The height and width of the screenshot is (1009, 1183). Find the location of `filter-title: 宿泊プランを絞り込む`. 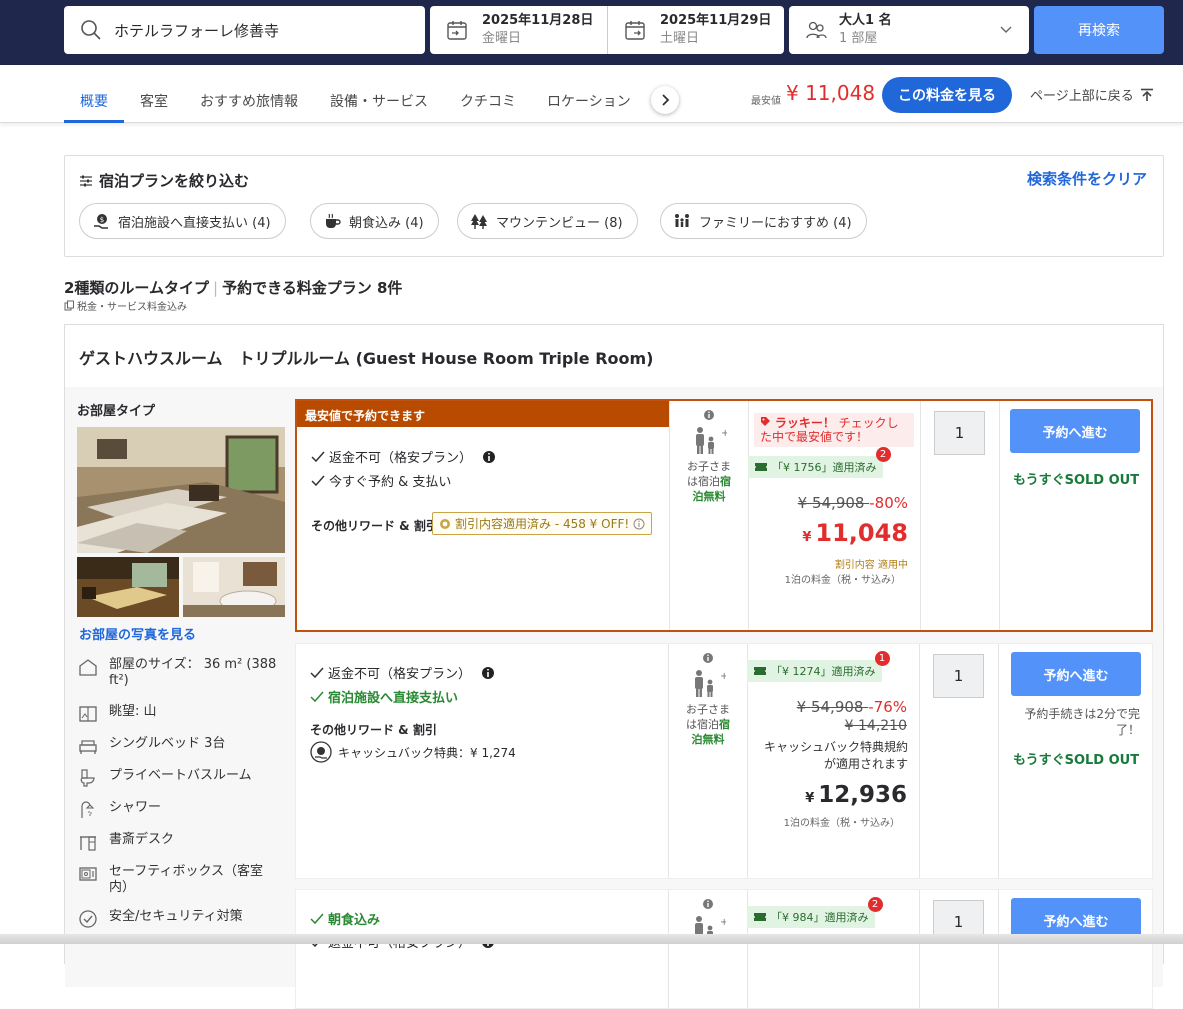

filter-title: 宿泊プランを絞り込む is located at coordinates (164, 180).